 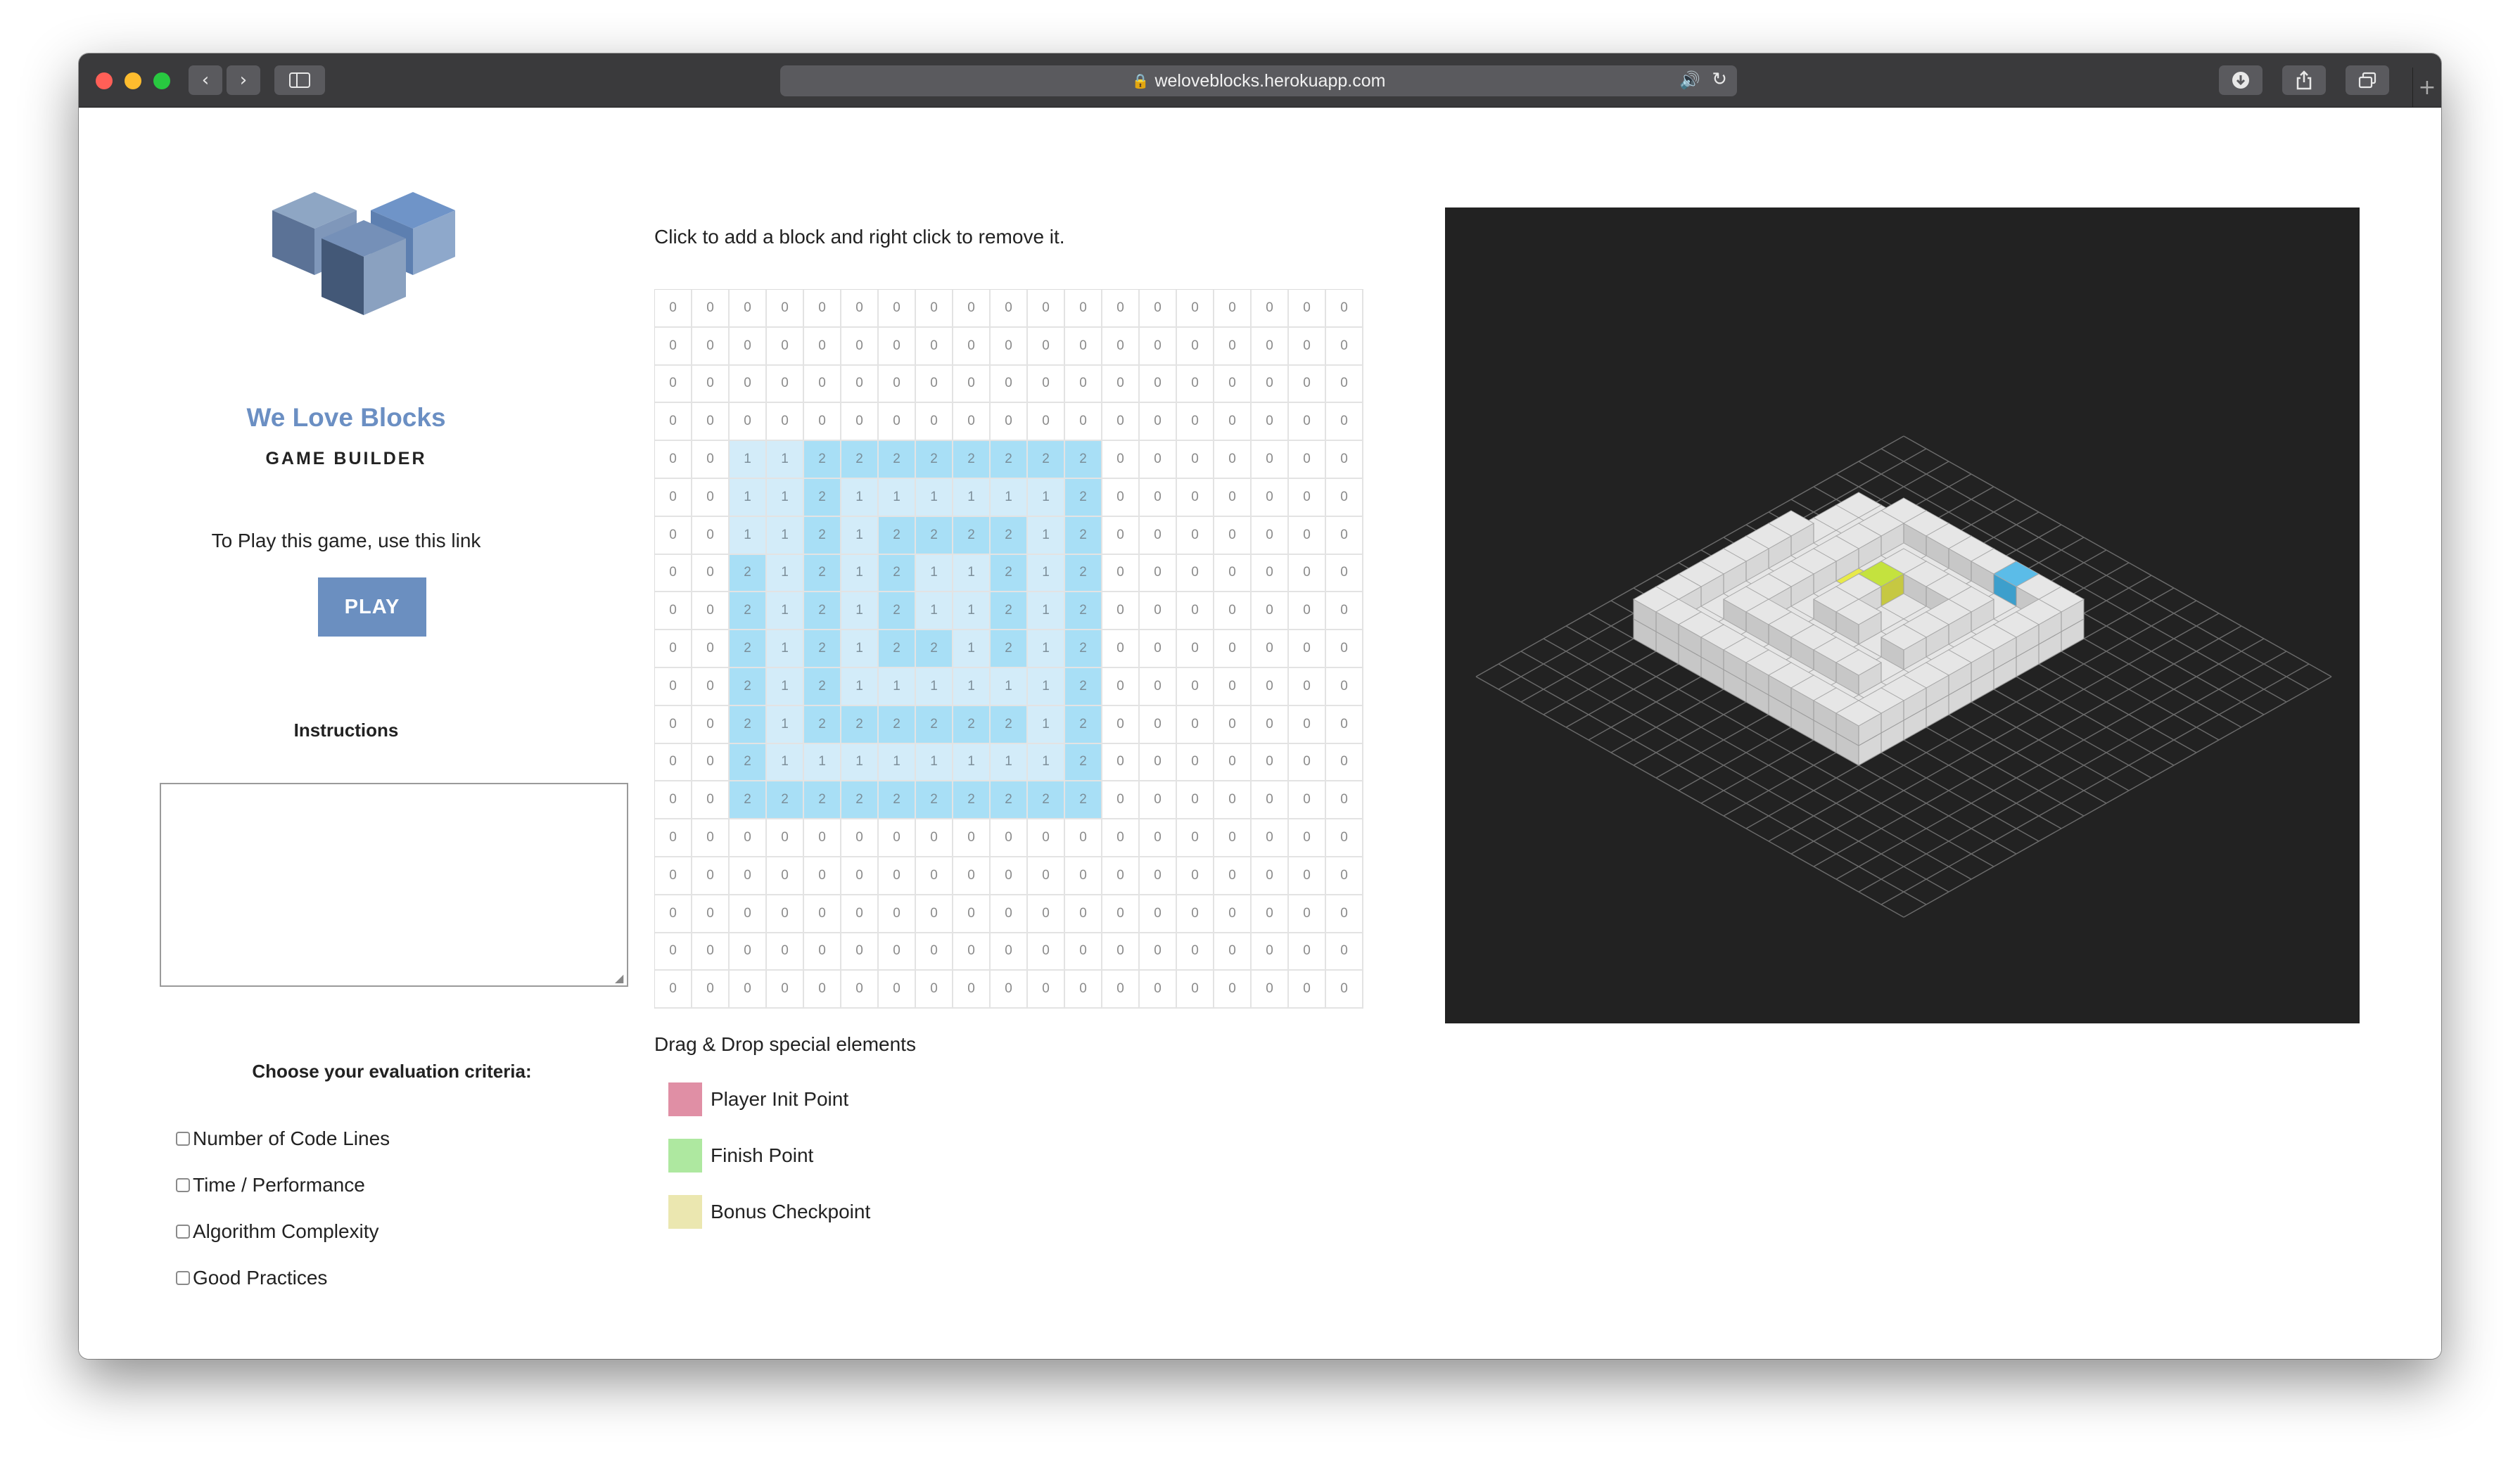 What do you see at coordinates (2368, 80) in the screenshot?
I see `tabs-overview-icon` at bounding box center [2368, 80].